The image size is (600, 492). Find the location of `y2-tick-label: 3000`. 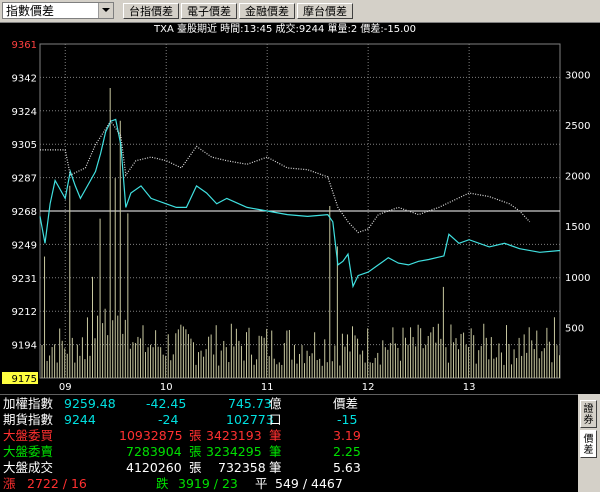

y2-tick-label: 3000 is located at coordinates (577, 75).